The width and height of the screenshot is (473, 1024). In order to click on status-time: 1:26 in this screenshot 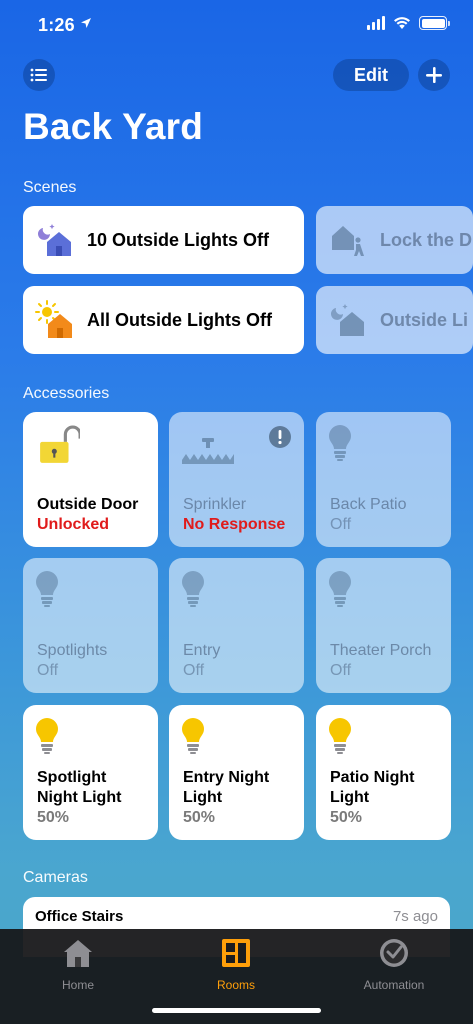, I will do `click(56, 25)`.